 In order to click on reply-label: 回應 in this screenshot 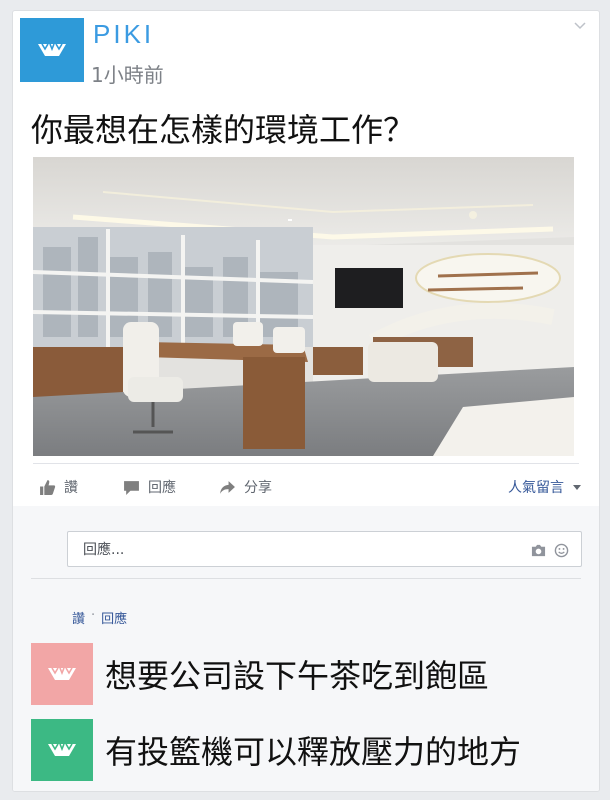, I will do `click(162, 488)`.